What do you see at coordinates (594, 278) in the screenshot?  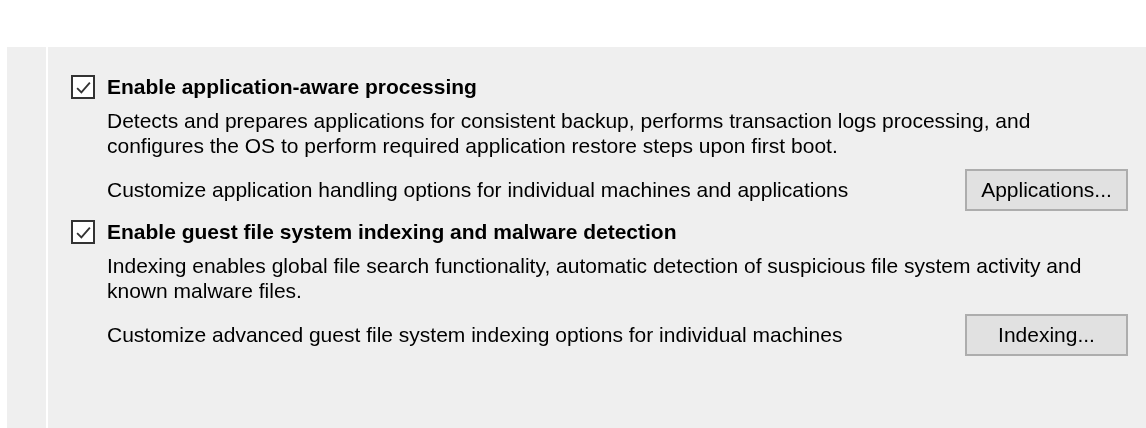 I see `option-description: Indexing enables global file search functionality, automatic detection of suspicious file system activity and known malware files.` at bounding box center [594, 278].